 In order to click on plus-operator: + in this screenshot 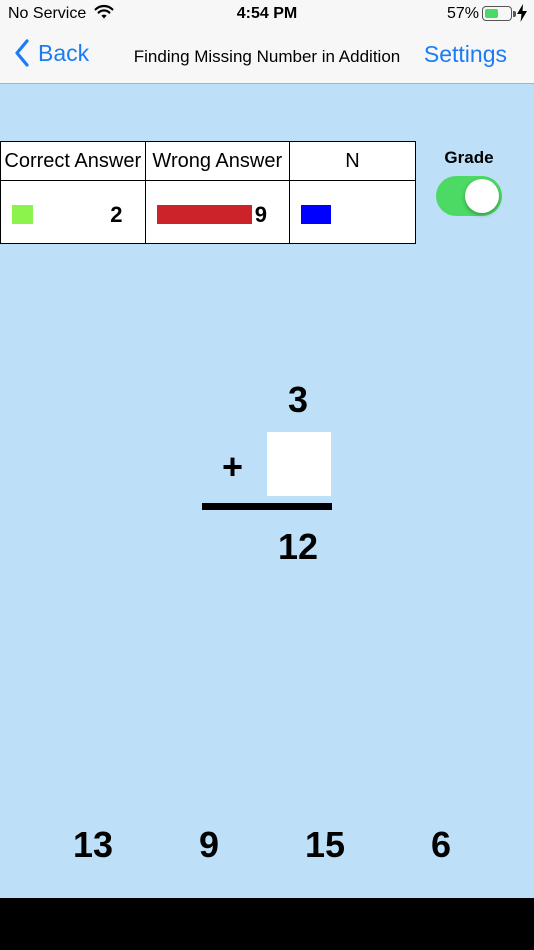, I will do `click(233, 466)`.